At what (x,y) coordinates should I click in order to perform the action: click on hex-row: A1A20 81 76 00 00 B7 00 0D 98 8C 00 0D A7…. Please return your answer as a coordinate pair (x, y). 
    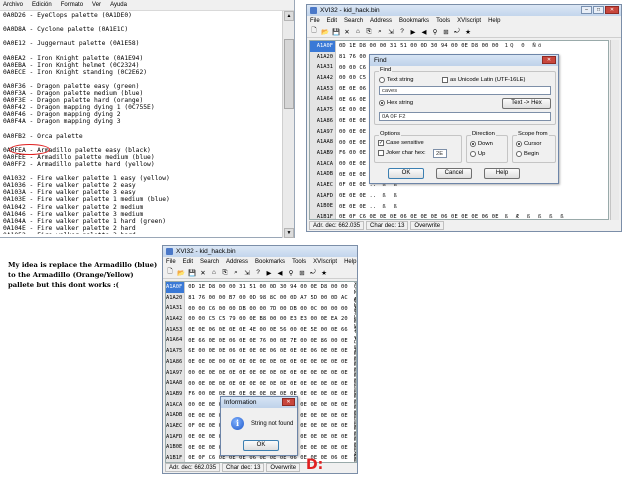
    Looking at the image, I should click on (261, 299).